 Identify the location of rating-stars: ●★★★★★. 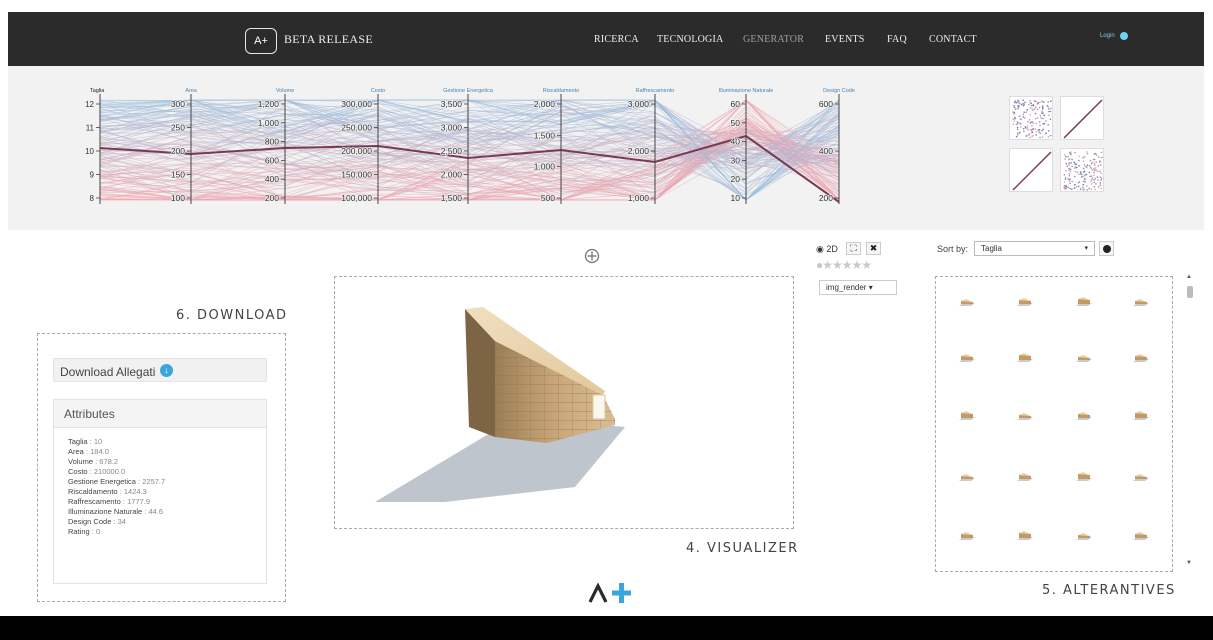
(844, 265).